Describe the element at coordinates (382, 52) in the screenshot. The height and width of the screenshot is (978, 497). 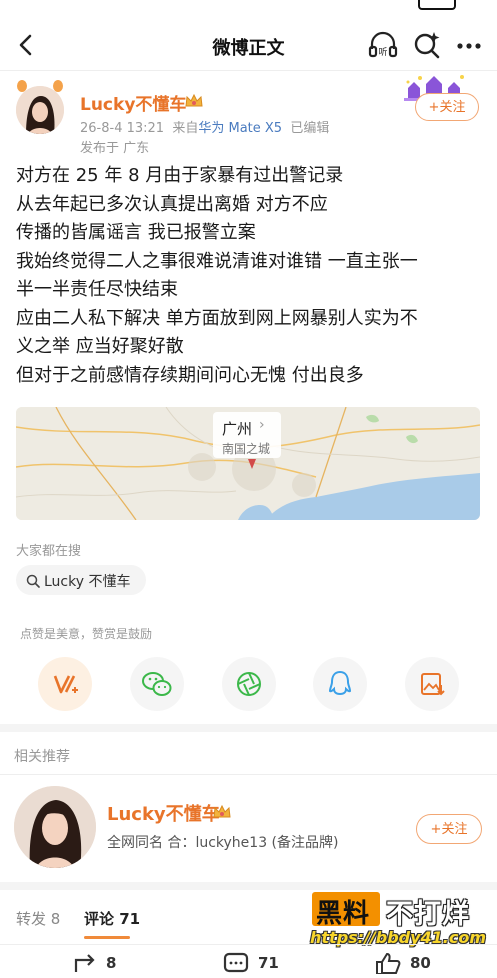
I see `svg-text: 听` at that location.